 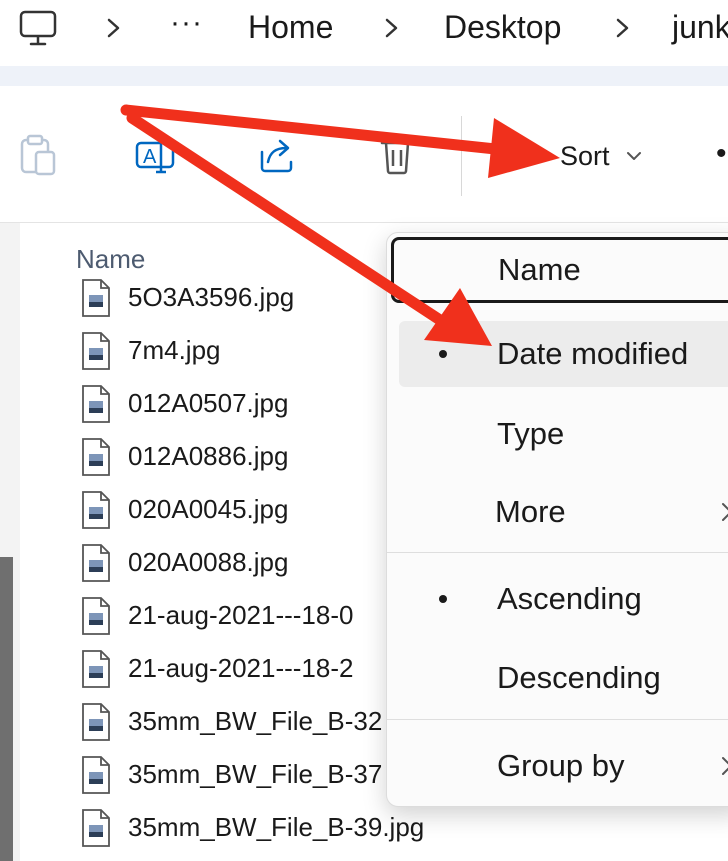 I want to click on address-bar: ··· Home Desktop junk, so click(x=364, y=33).